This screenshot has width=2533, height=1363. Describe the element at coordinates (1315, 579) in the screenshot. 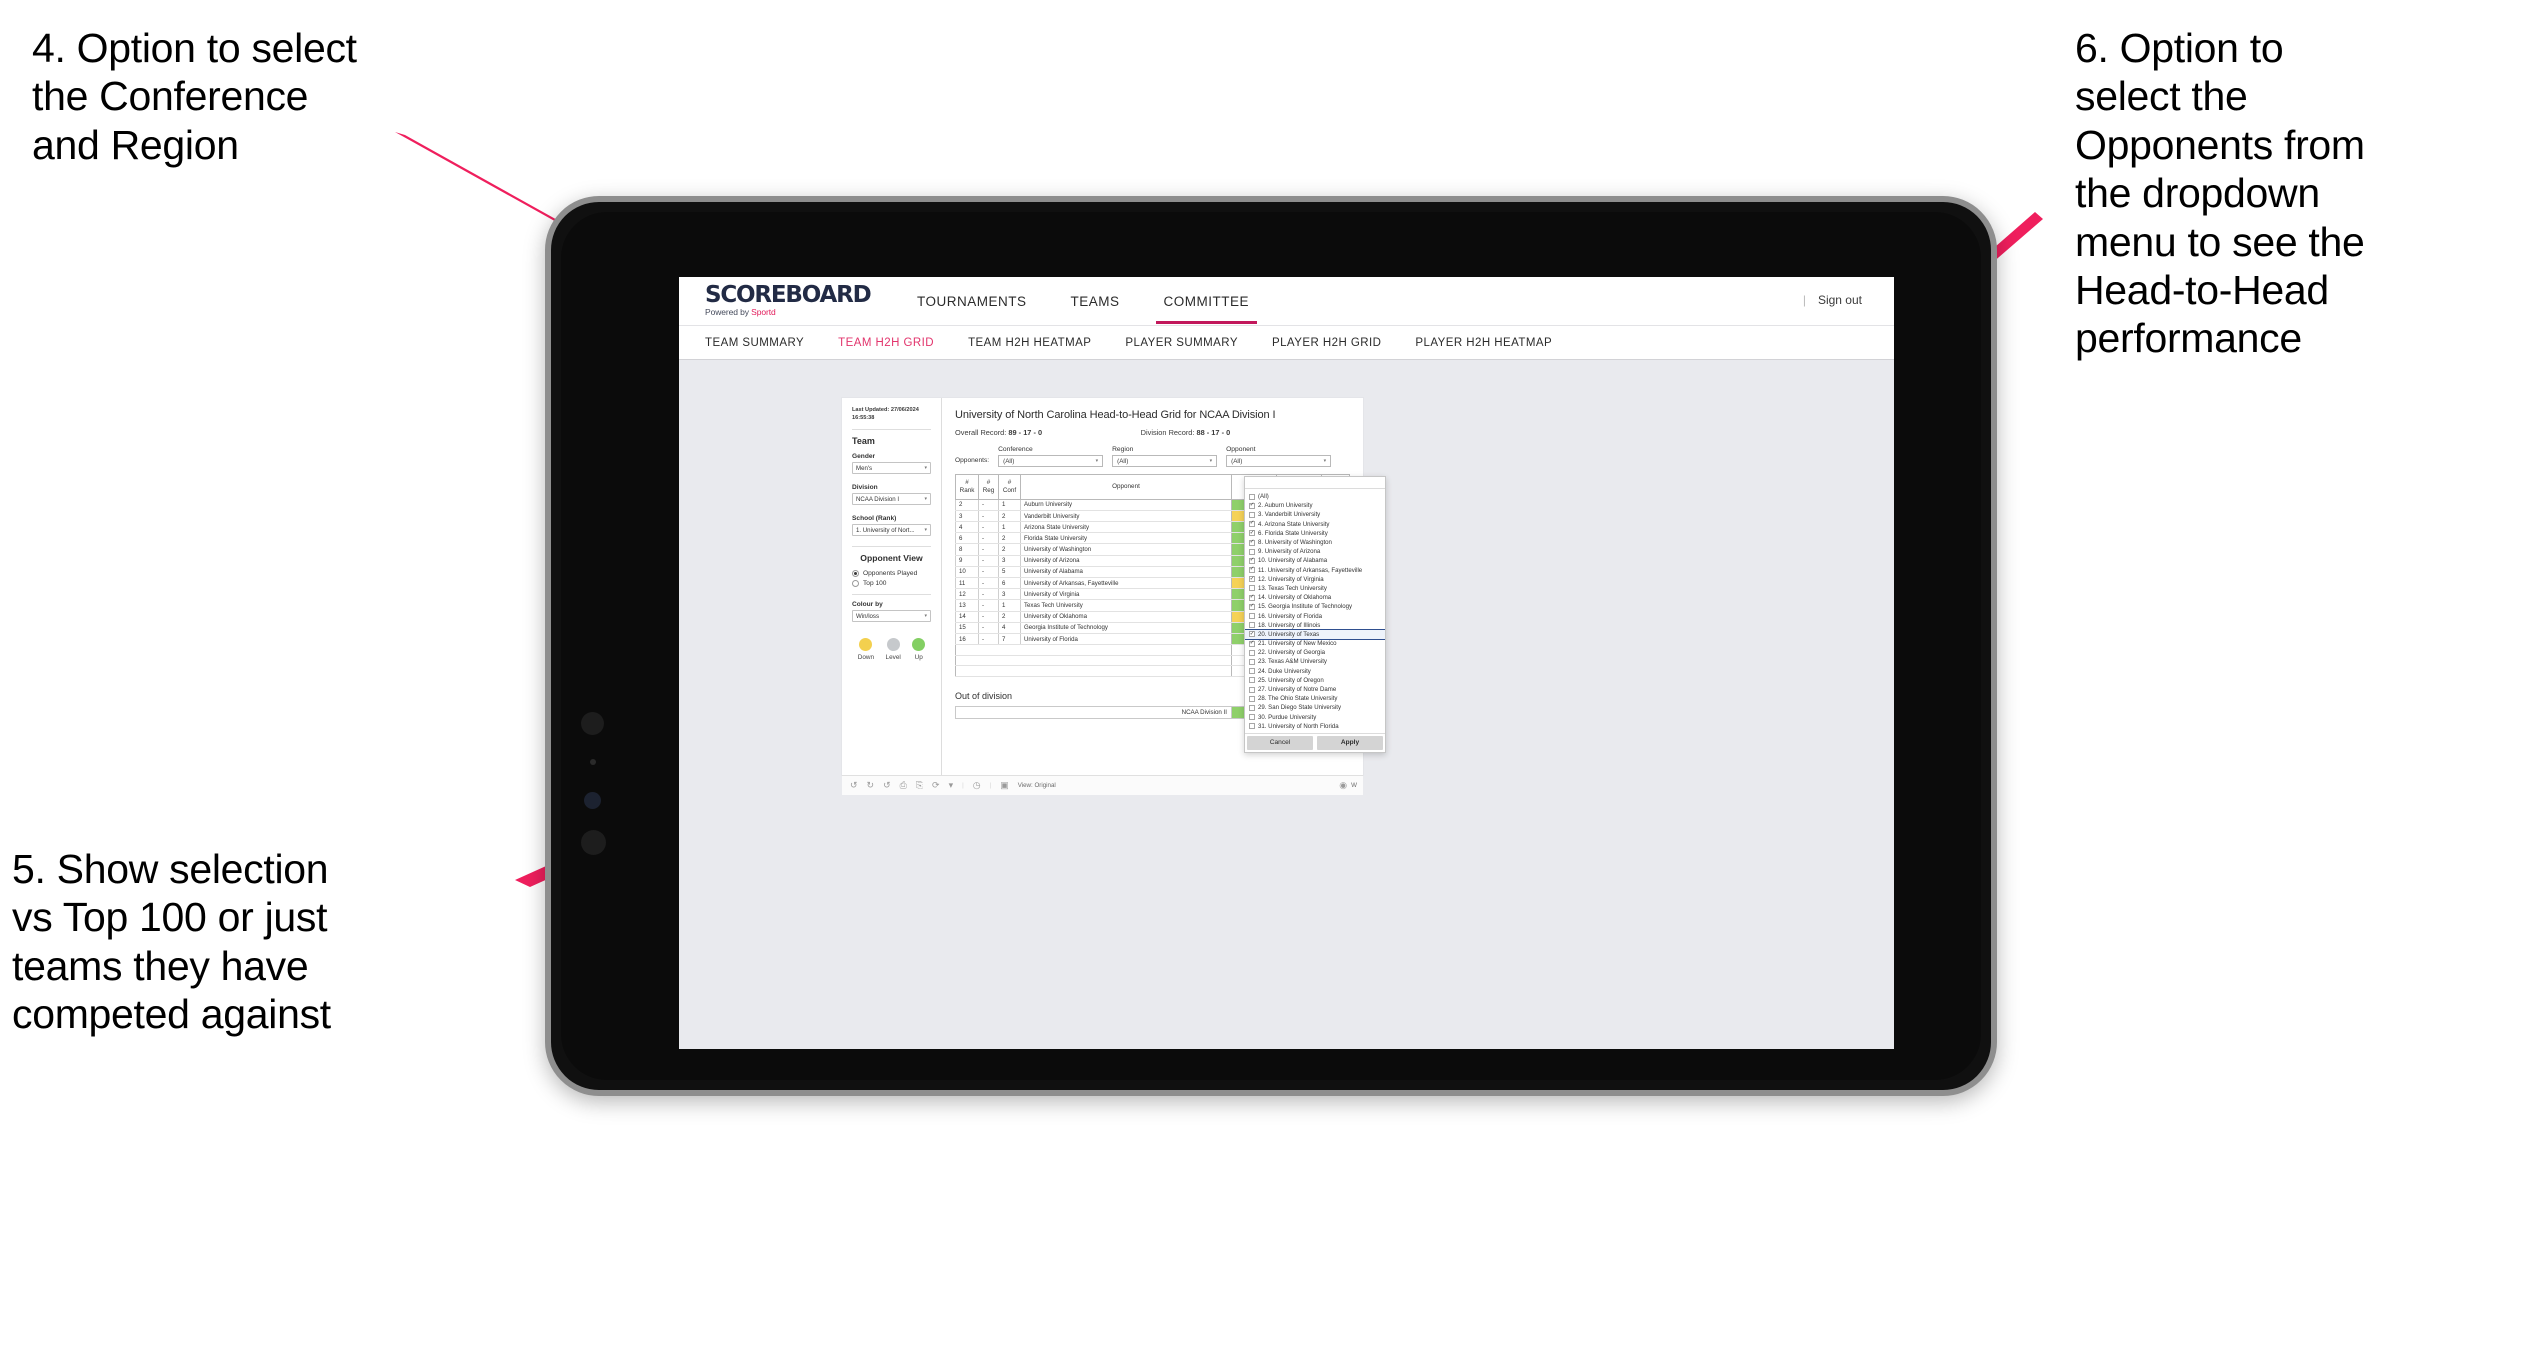

I see `dropdown-item: ✓ 12. University of Virginia` at that location.